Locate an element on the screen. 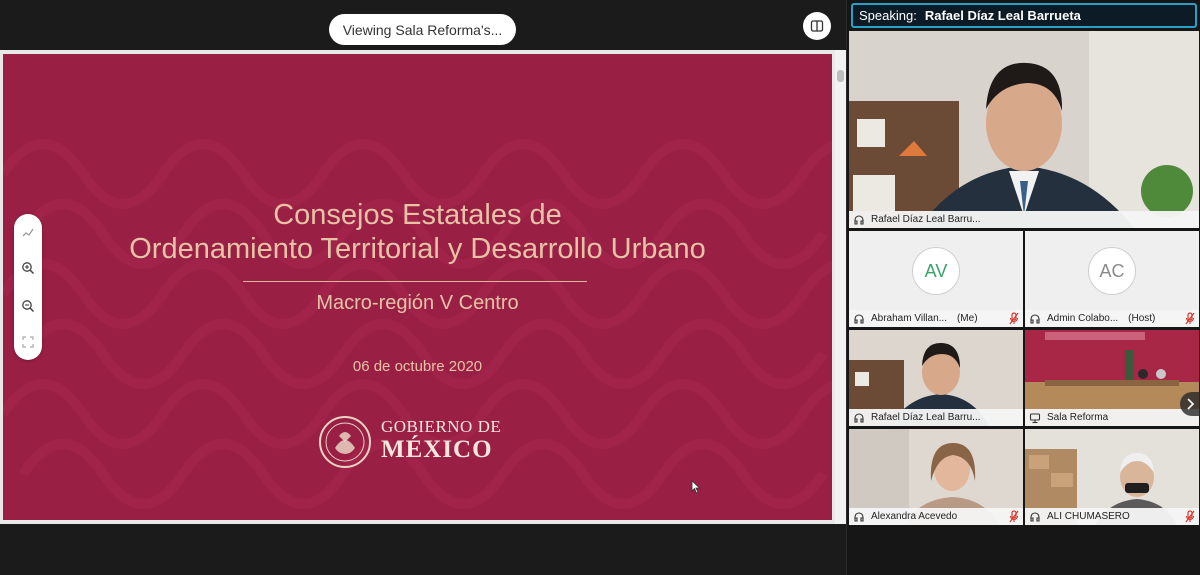 The width and height of the screenshot is (1200, 575). split-view-icon is located at coordinates (817, 26).